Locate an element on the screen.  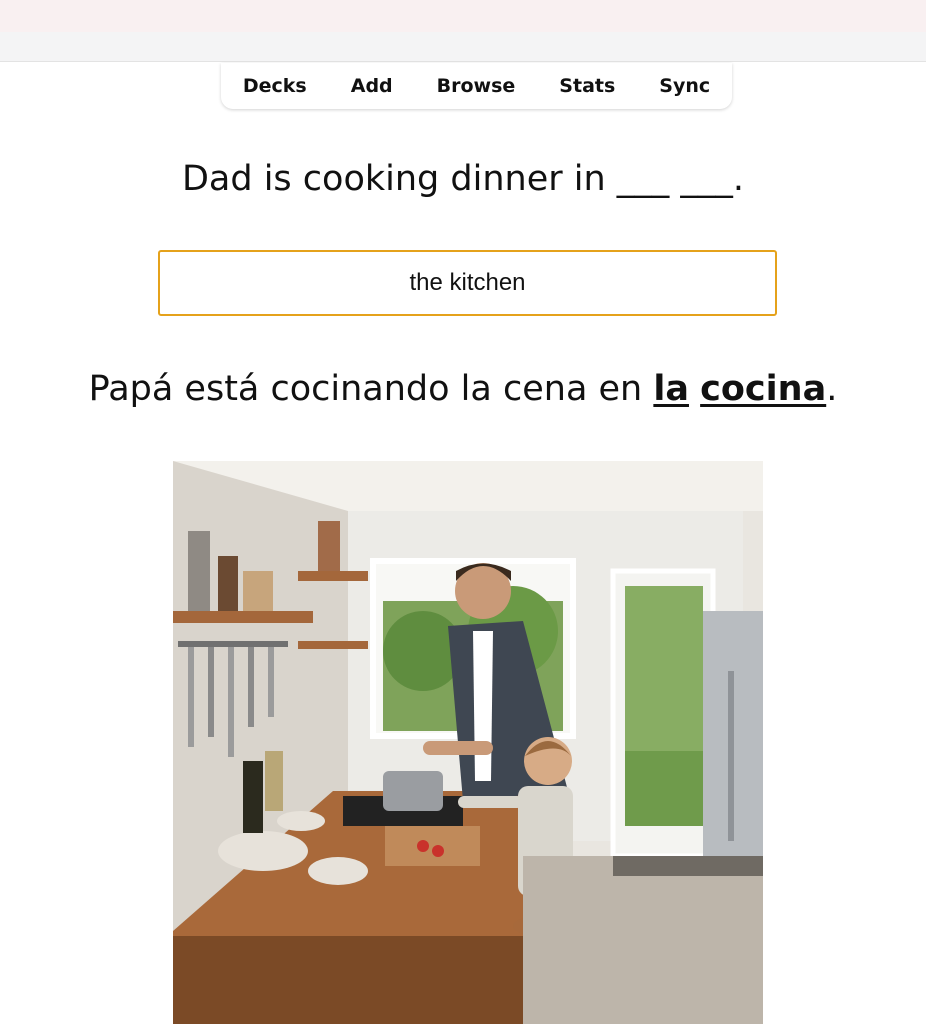
highlight-word-cocina: cocina is located at coordinates (763, 389).